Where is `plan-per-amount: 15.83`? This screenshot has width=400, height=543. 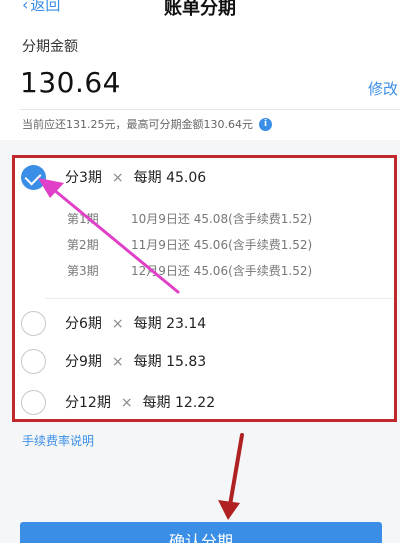 plan-per-amount: 15.83 is located at coordinates (186, 362).